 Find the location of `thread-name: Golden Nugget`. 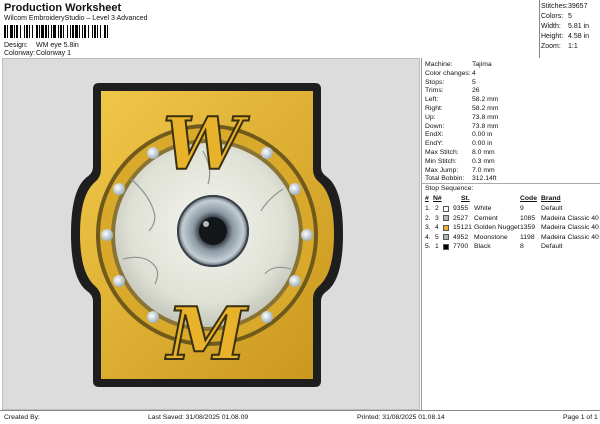

thread-name: Golden Nugget is located at coordinates (497, 227).